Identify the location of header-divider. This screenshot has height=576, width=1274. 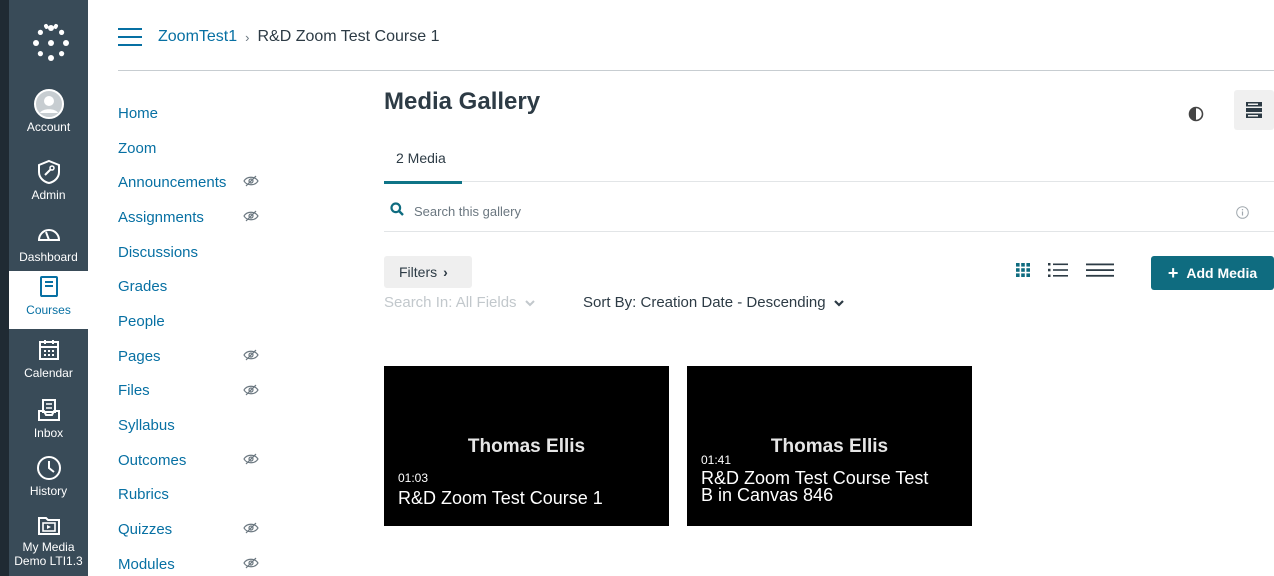
(696, 70).